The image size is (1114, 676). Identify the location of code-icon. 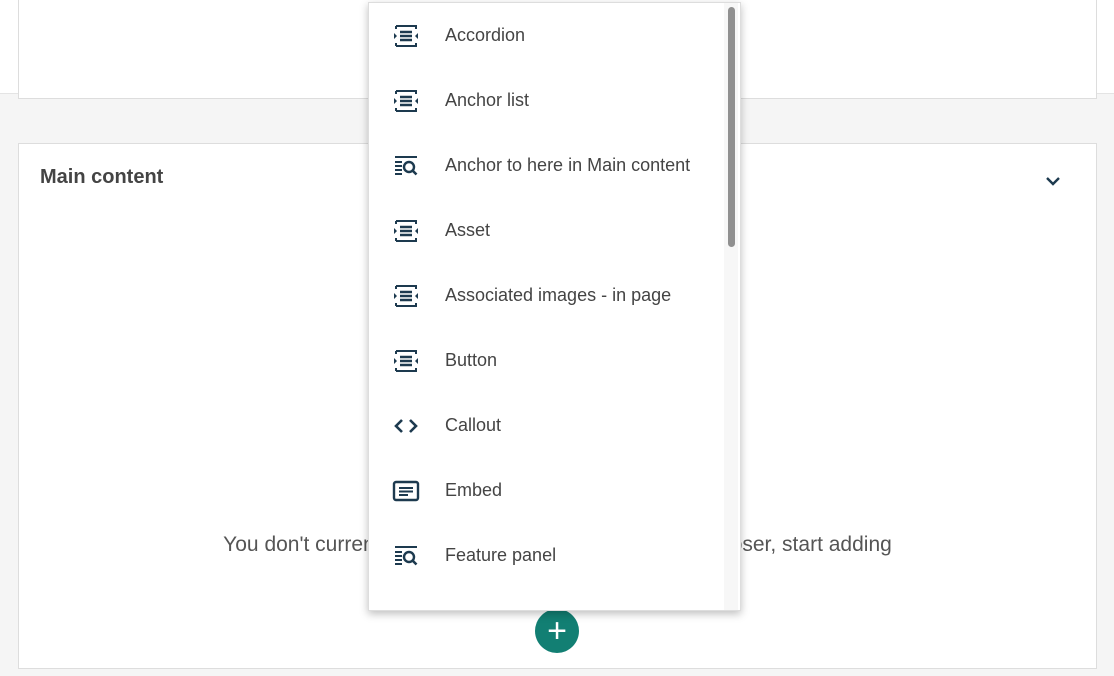
(406, 425).